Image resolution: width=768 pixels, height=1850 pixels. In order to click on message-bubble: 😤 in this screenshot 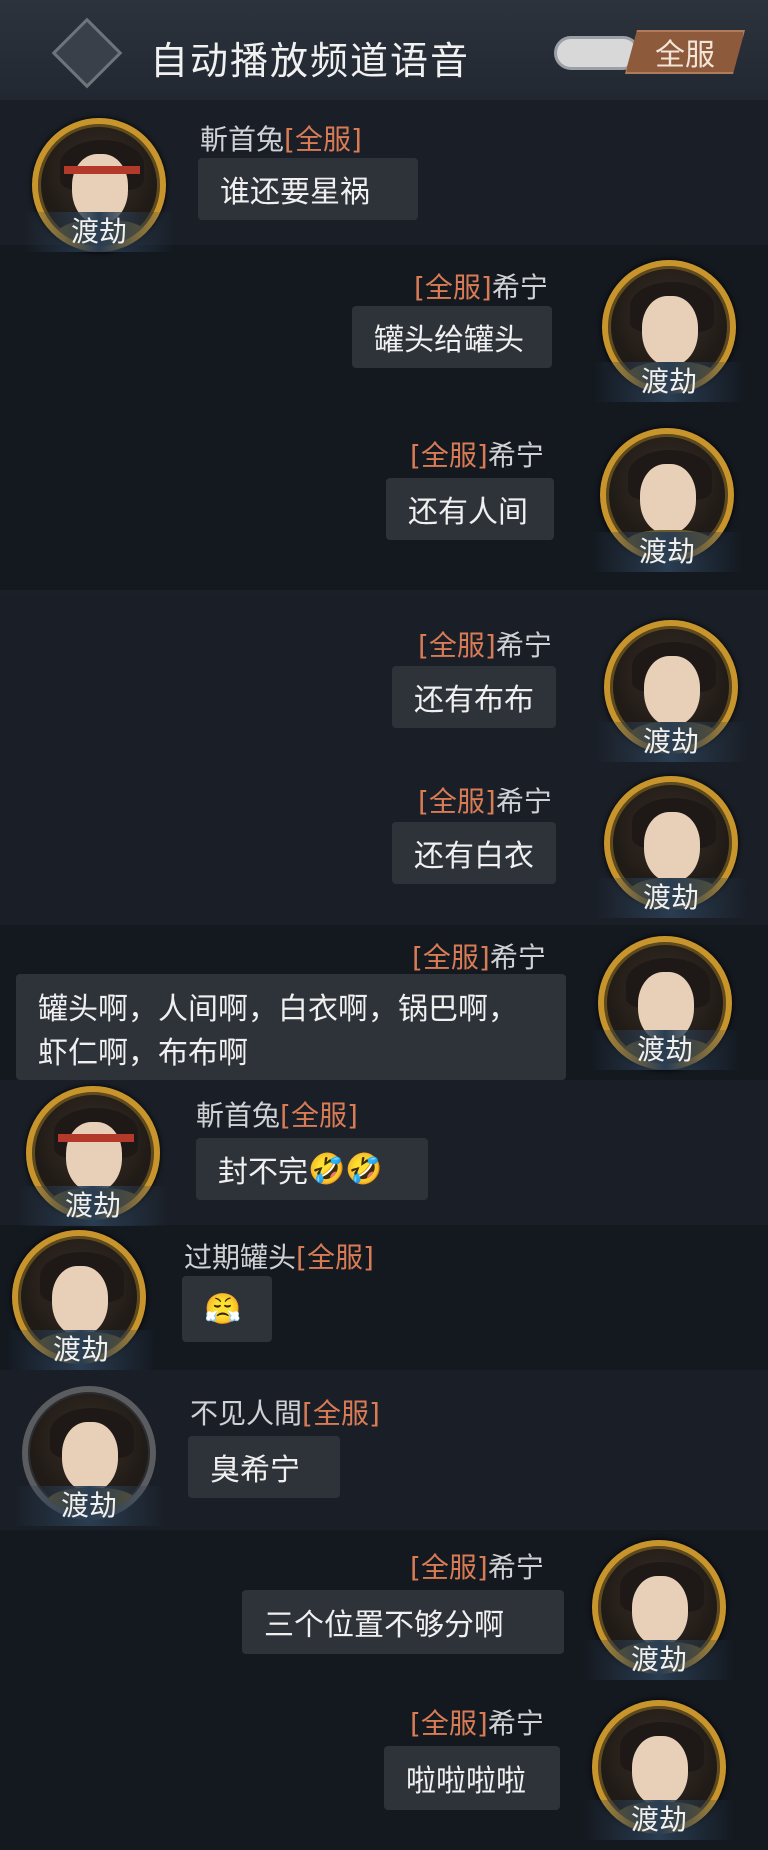, I will do `click(227, 1309)`.